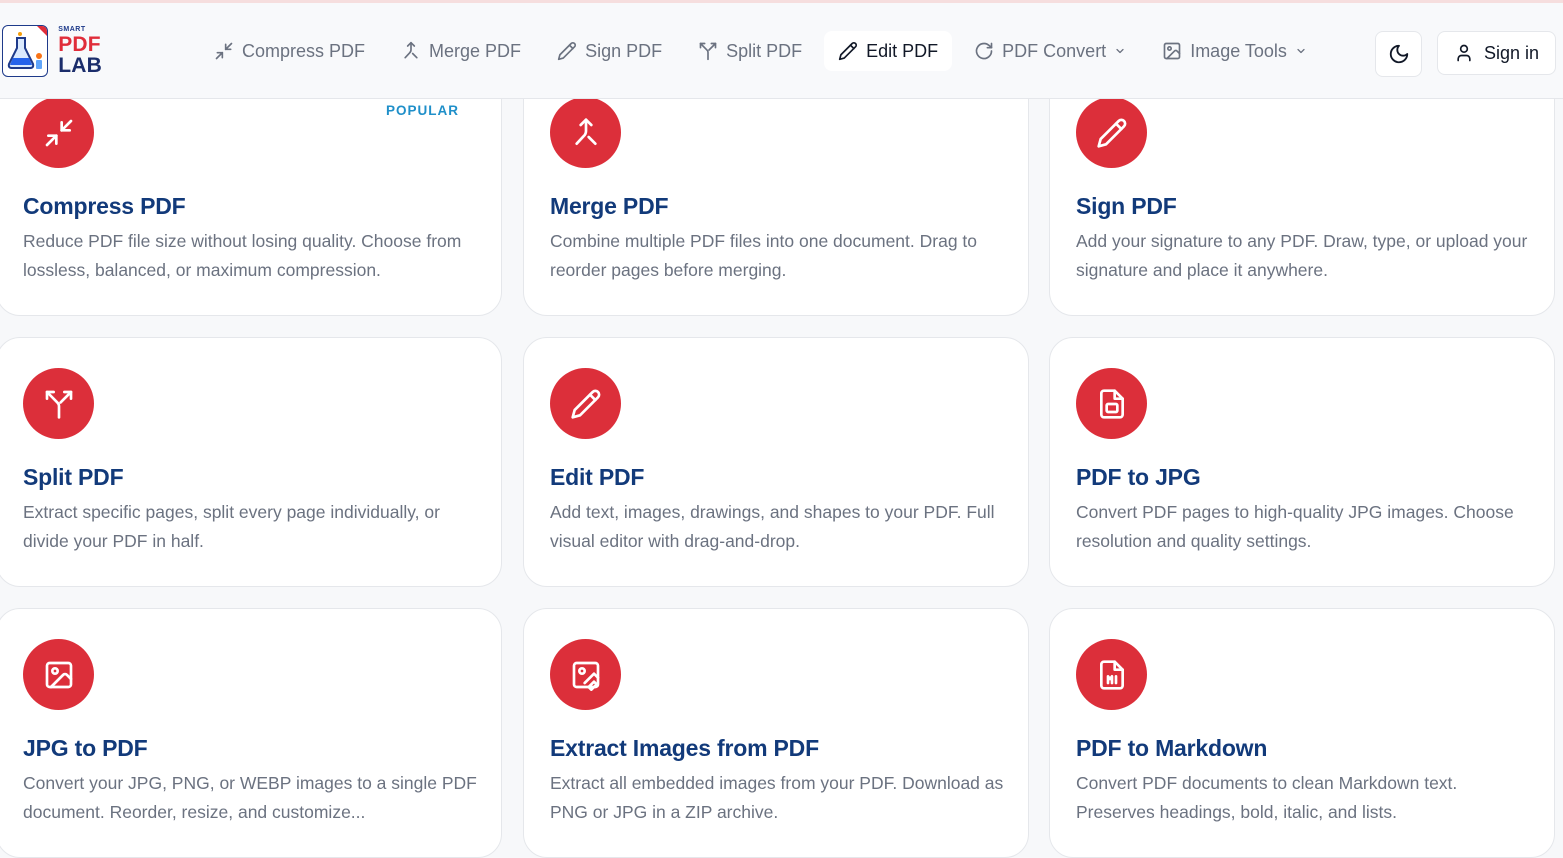 This screenshot has height=858, width=1563. I want to click on nav-label: Image Tools, so click(1238, 50).